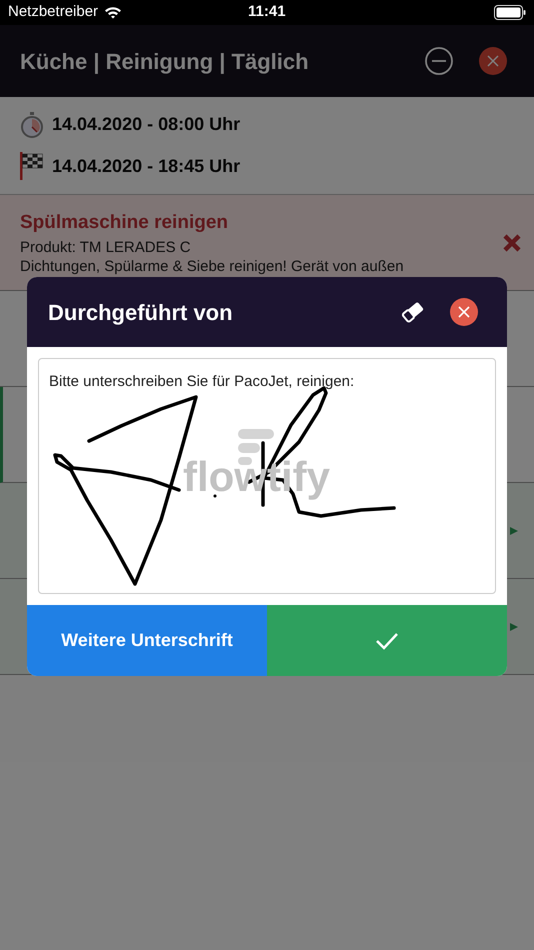 Image resolution: width=534 pixels, height=950 pixels. I want to click on close-icon, so click(464, 312).